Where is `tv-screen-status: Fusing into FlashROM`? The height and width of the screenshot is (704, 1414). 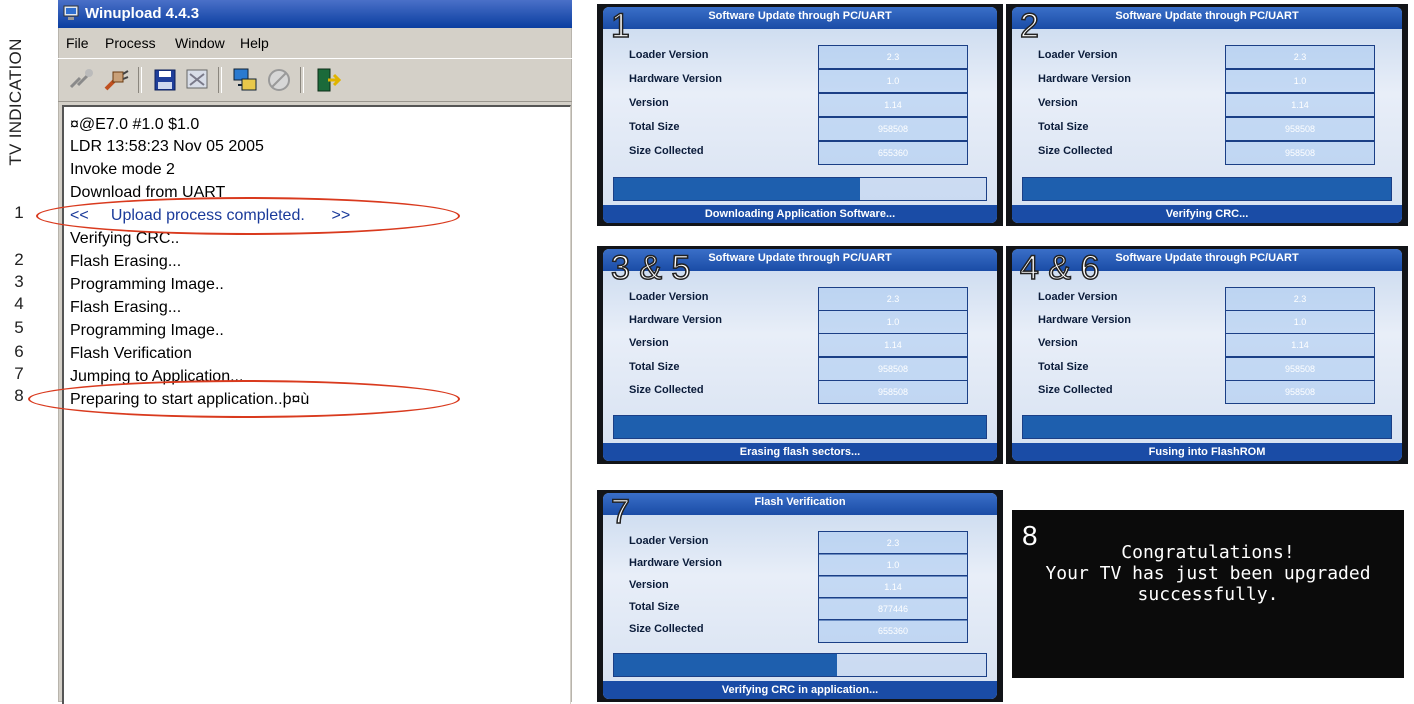 tv-screen-status: Fusing into FlashROM is located at coordinates (1207, 452).